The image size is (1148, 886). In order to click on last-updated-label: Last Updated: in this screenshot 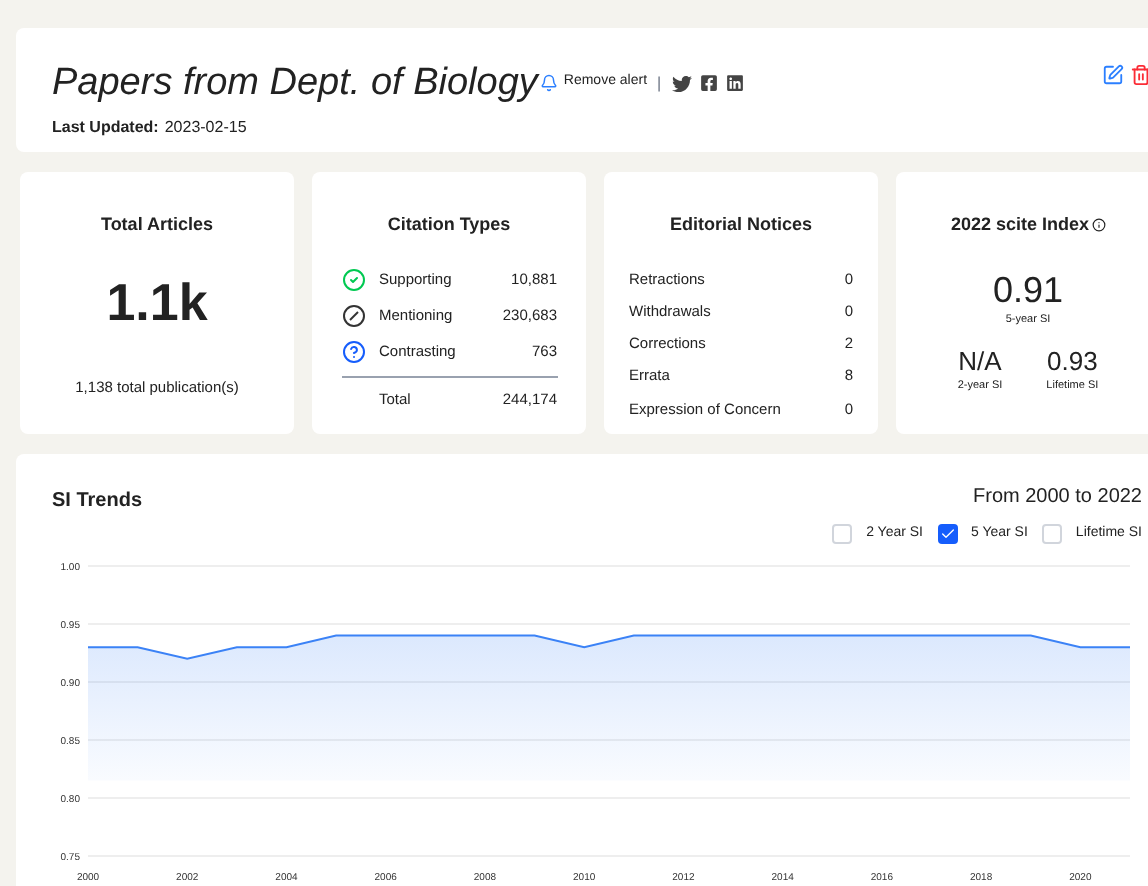, I will do `click(105, 128)`.